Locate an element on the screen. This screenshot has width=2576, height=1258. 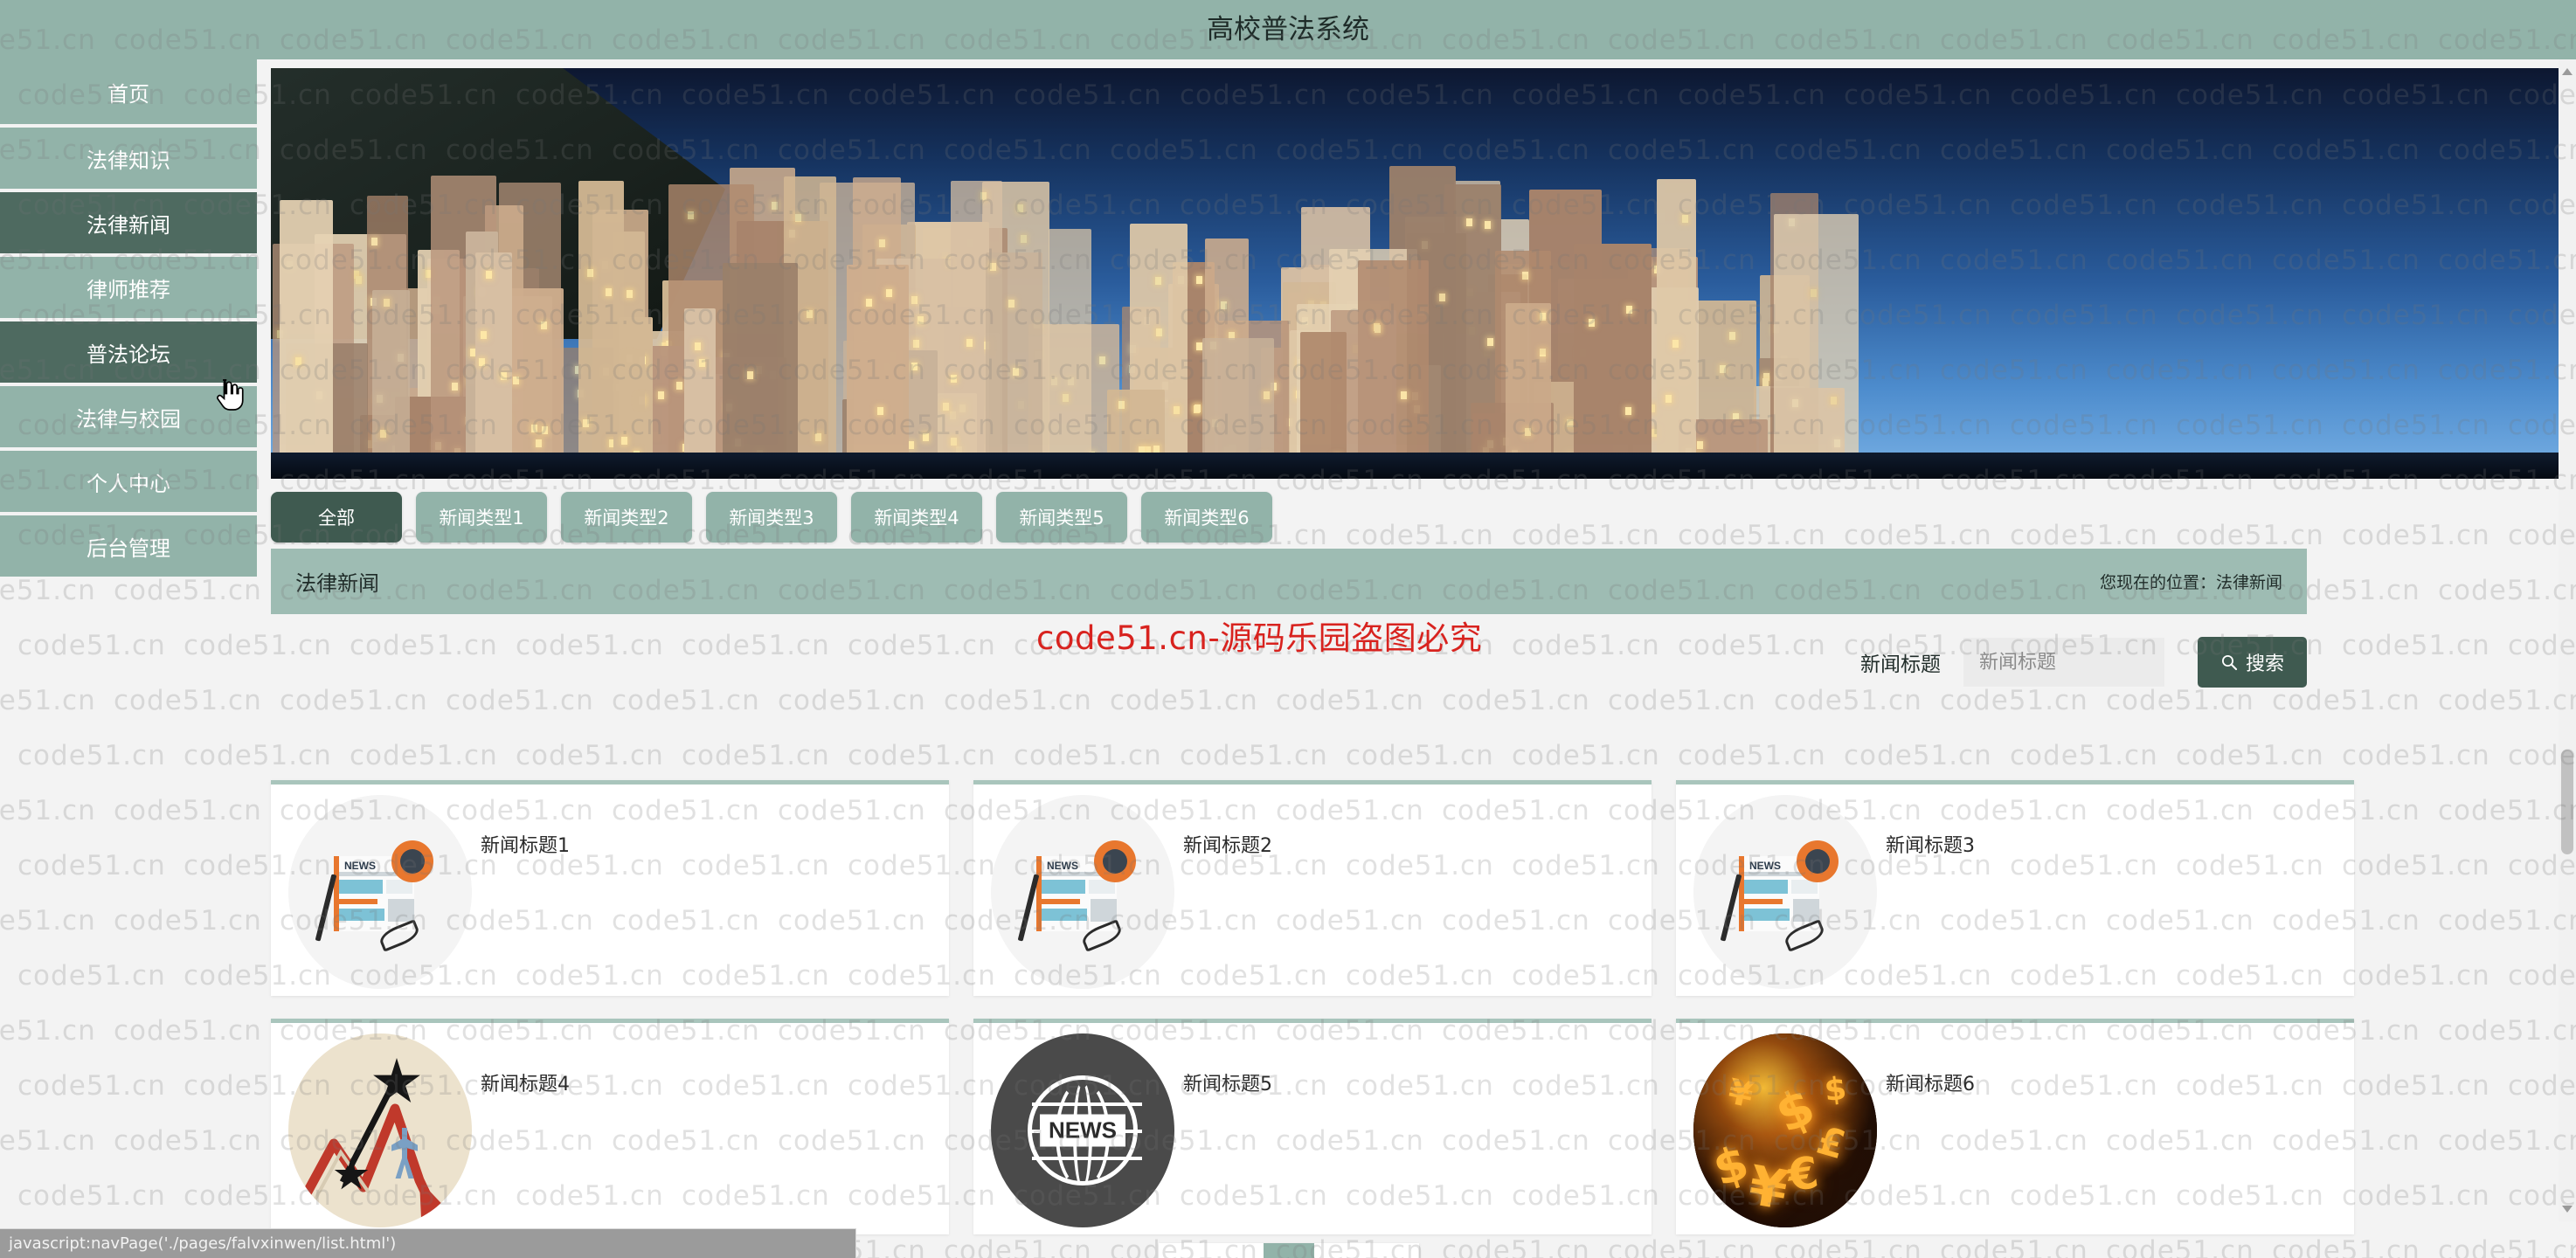
sidebar-item-label: 法律与校园 is located at coordinates (128, 419).